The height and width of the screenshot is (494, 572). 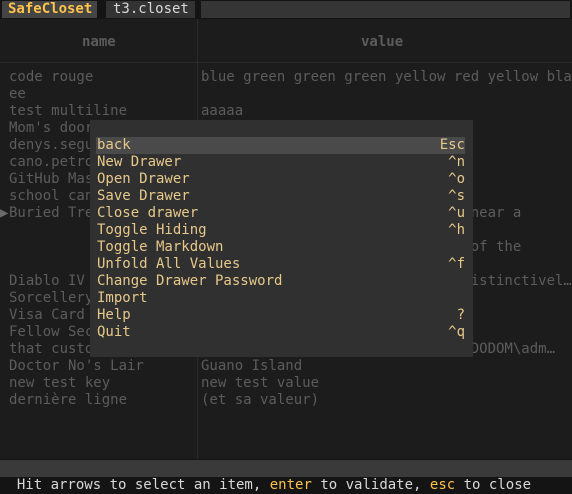 I want to click on tab-bar-filler, so click(x=385, y=9).